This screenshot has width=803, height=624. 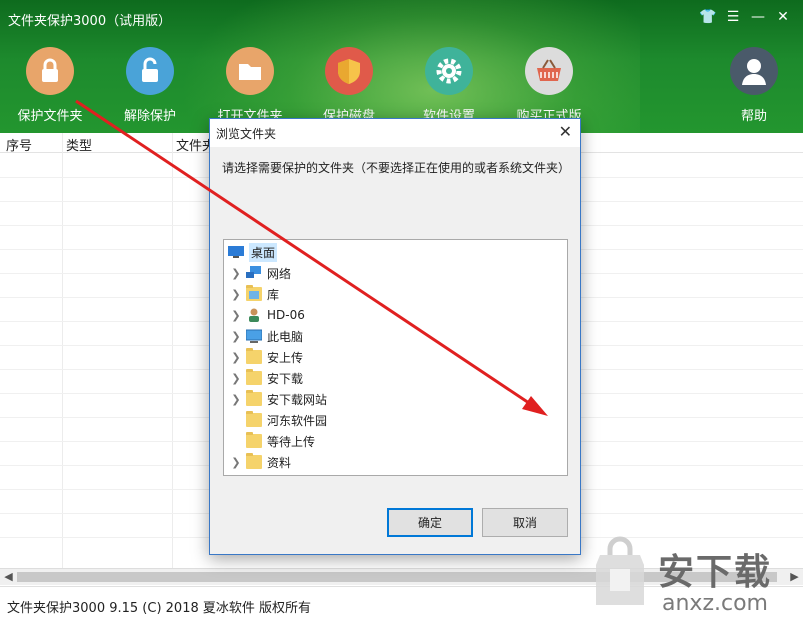 I want to click on gear-icon, so click(x=449, y=71).